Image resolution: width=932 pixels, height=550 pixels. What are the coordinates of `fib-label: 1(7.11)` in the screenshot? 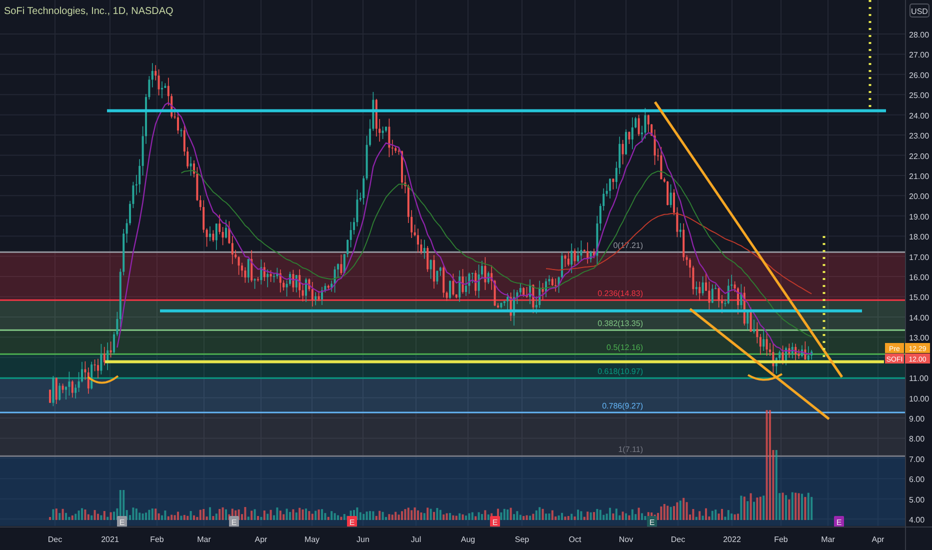 It's located at (630, 449).